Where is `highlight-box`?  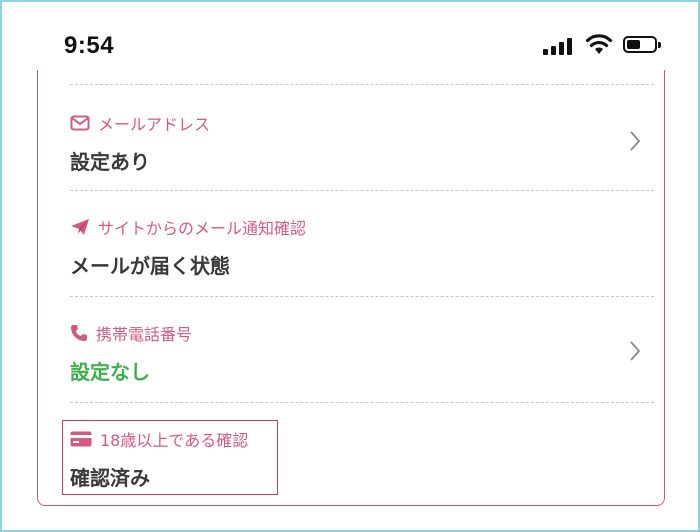
highlight-box is located at coordinates (170, 457).